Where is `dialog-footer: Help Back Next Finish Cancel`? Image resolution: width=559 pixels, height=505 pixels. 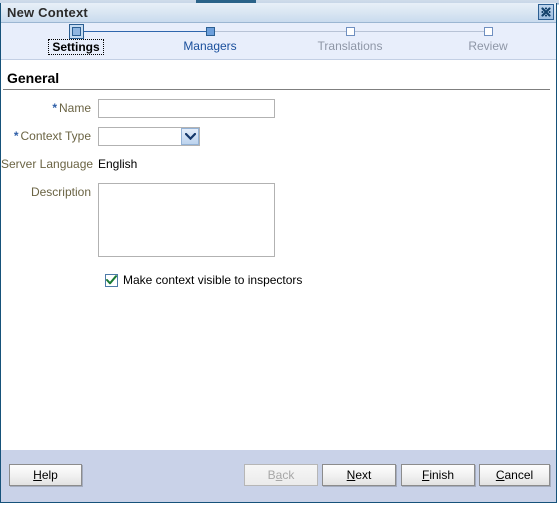
dialog-footer: Help Back Next Finish Cancel is located at coordinates (278, 475).